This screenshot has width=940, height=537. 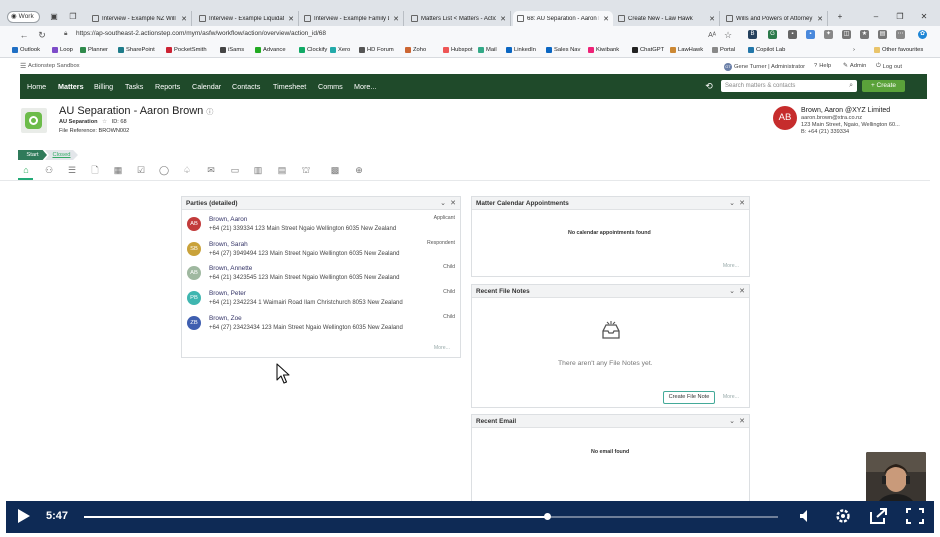 I want to click on logout-link: ⏻ Log out, so click(x=889, y=66).